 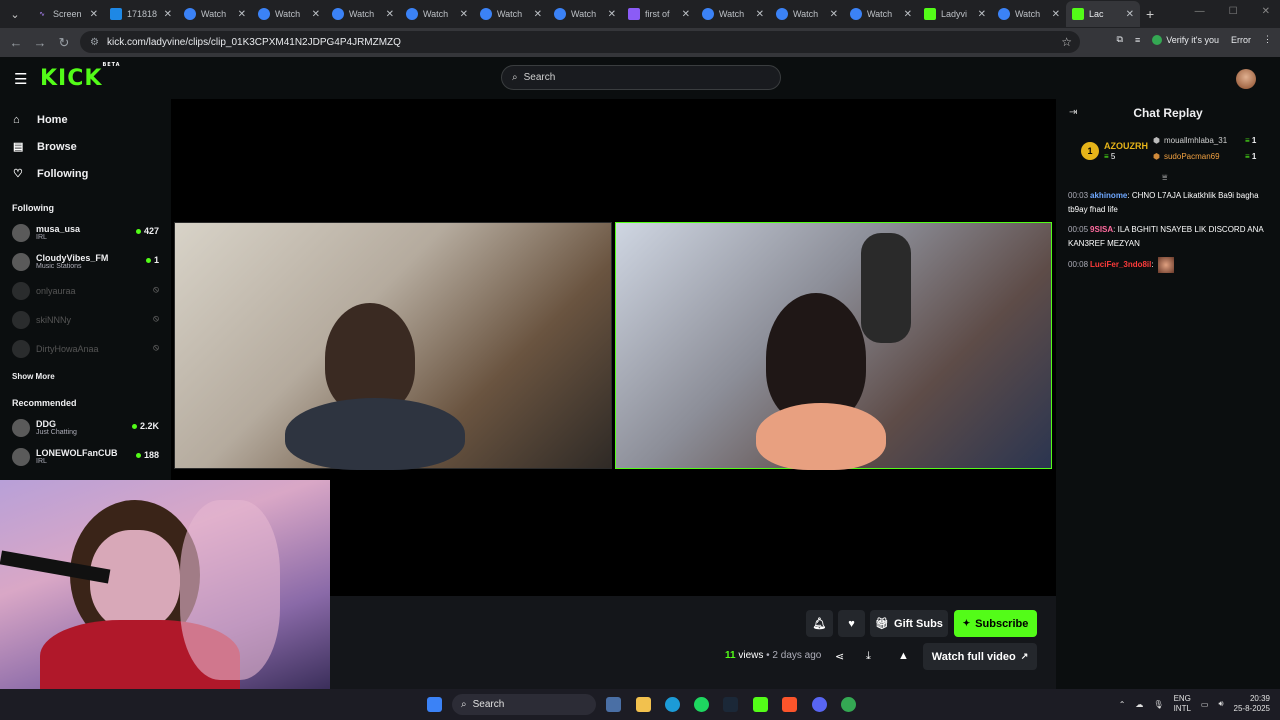 What do you see at coordinates (1267, 39) in the screenshot?
I see `menu-kebab-icon: ⋮` at bounding box center [1267, 39].